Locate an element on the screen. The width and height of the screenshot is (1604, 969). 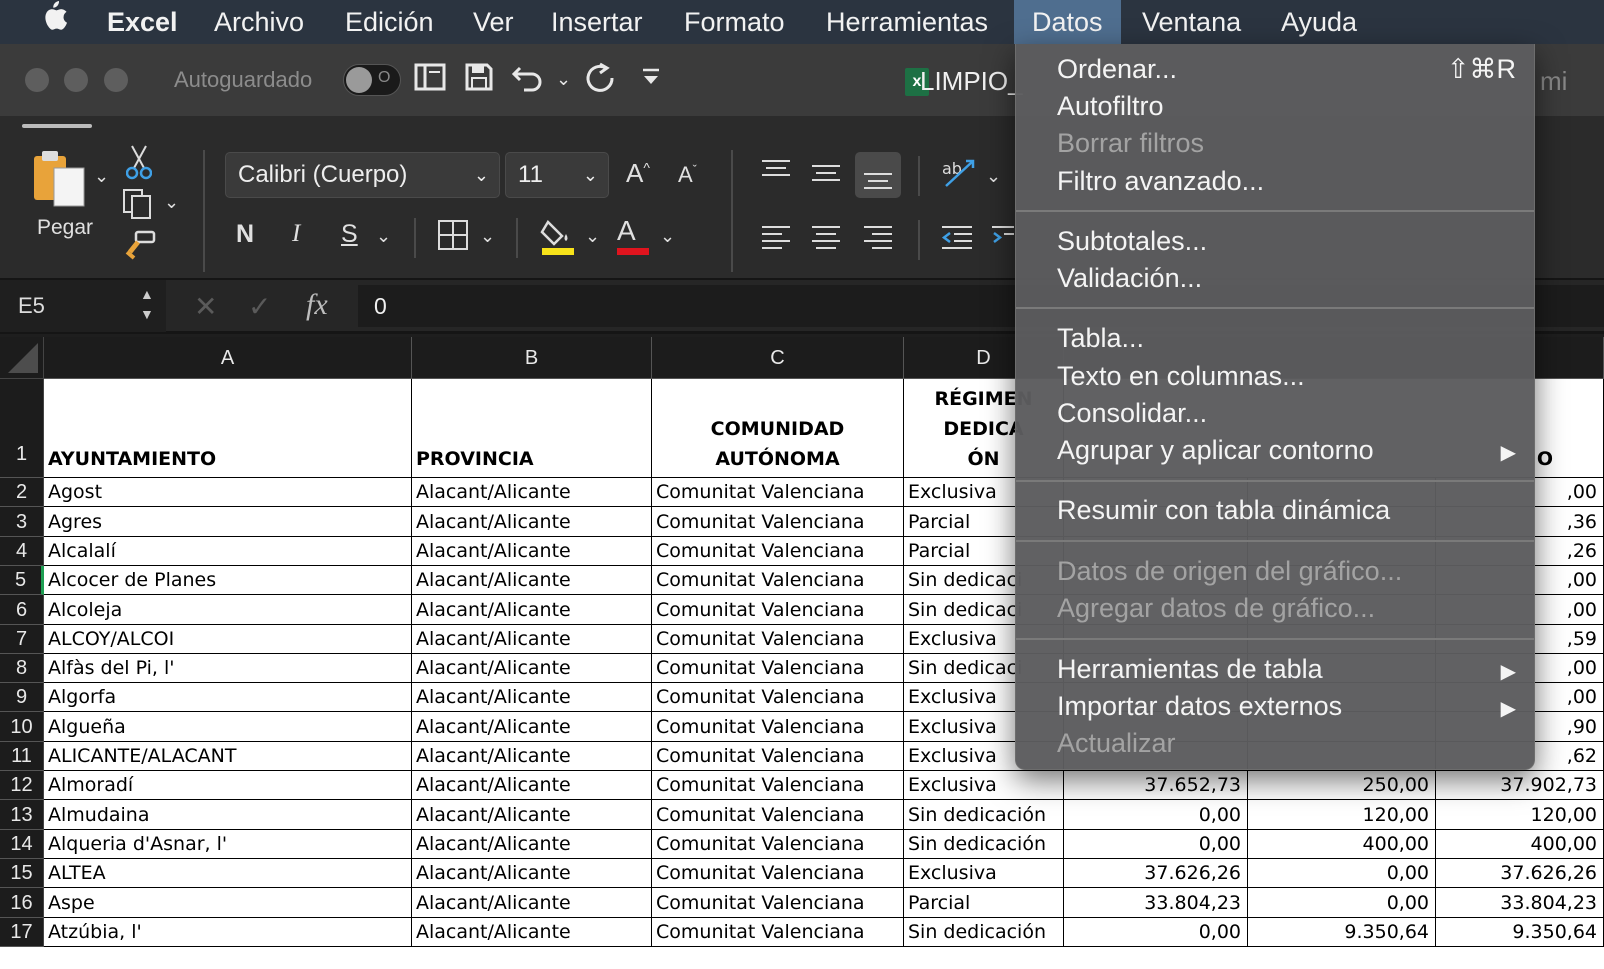
undo-icon is located at coordinates (528, 81).